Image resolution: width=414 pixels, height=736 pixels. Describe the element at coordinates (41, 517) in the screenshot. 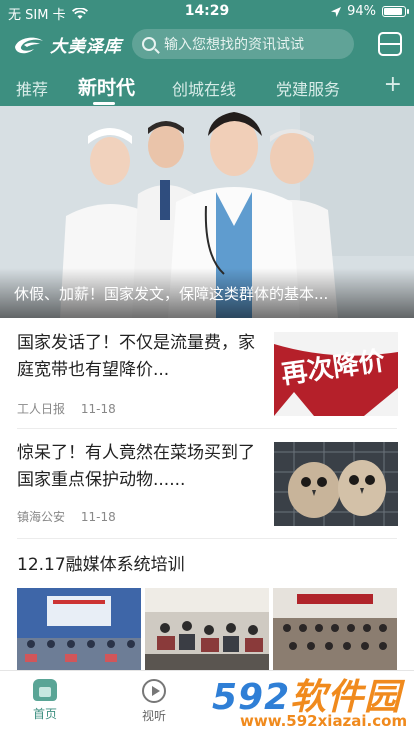

I see `news-source: 镇海公安` at that location.